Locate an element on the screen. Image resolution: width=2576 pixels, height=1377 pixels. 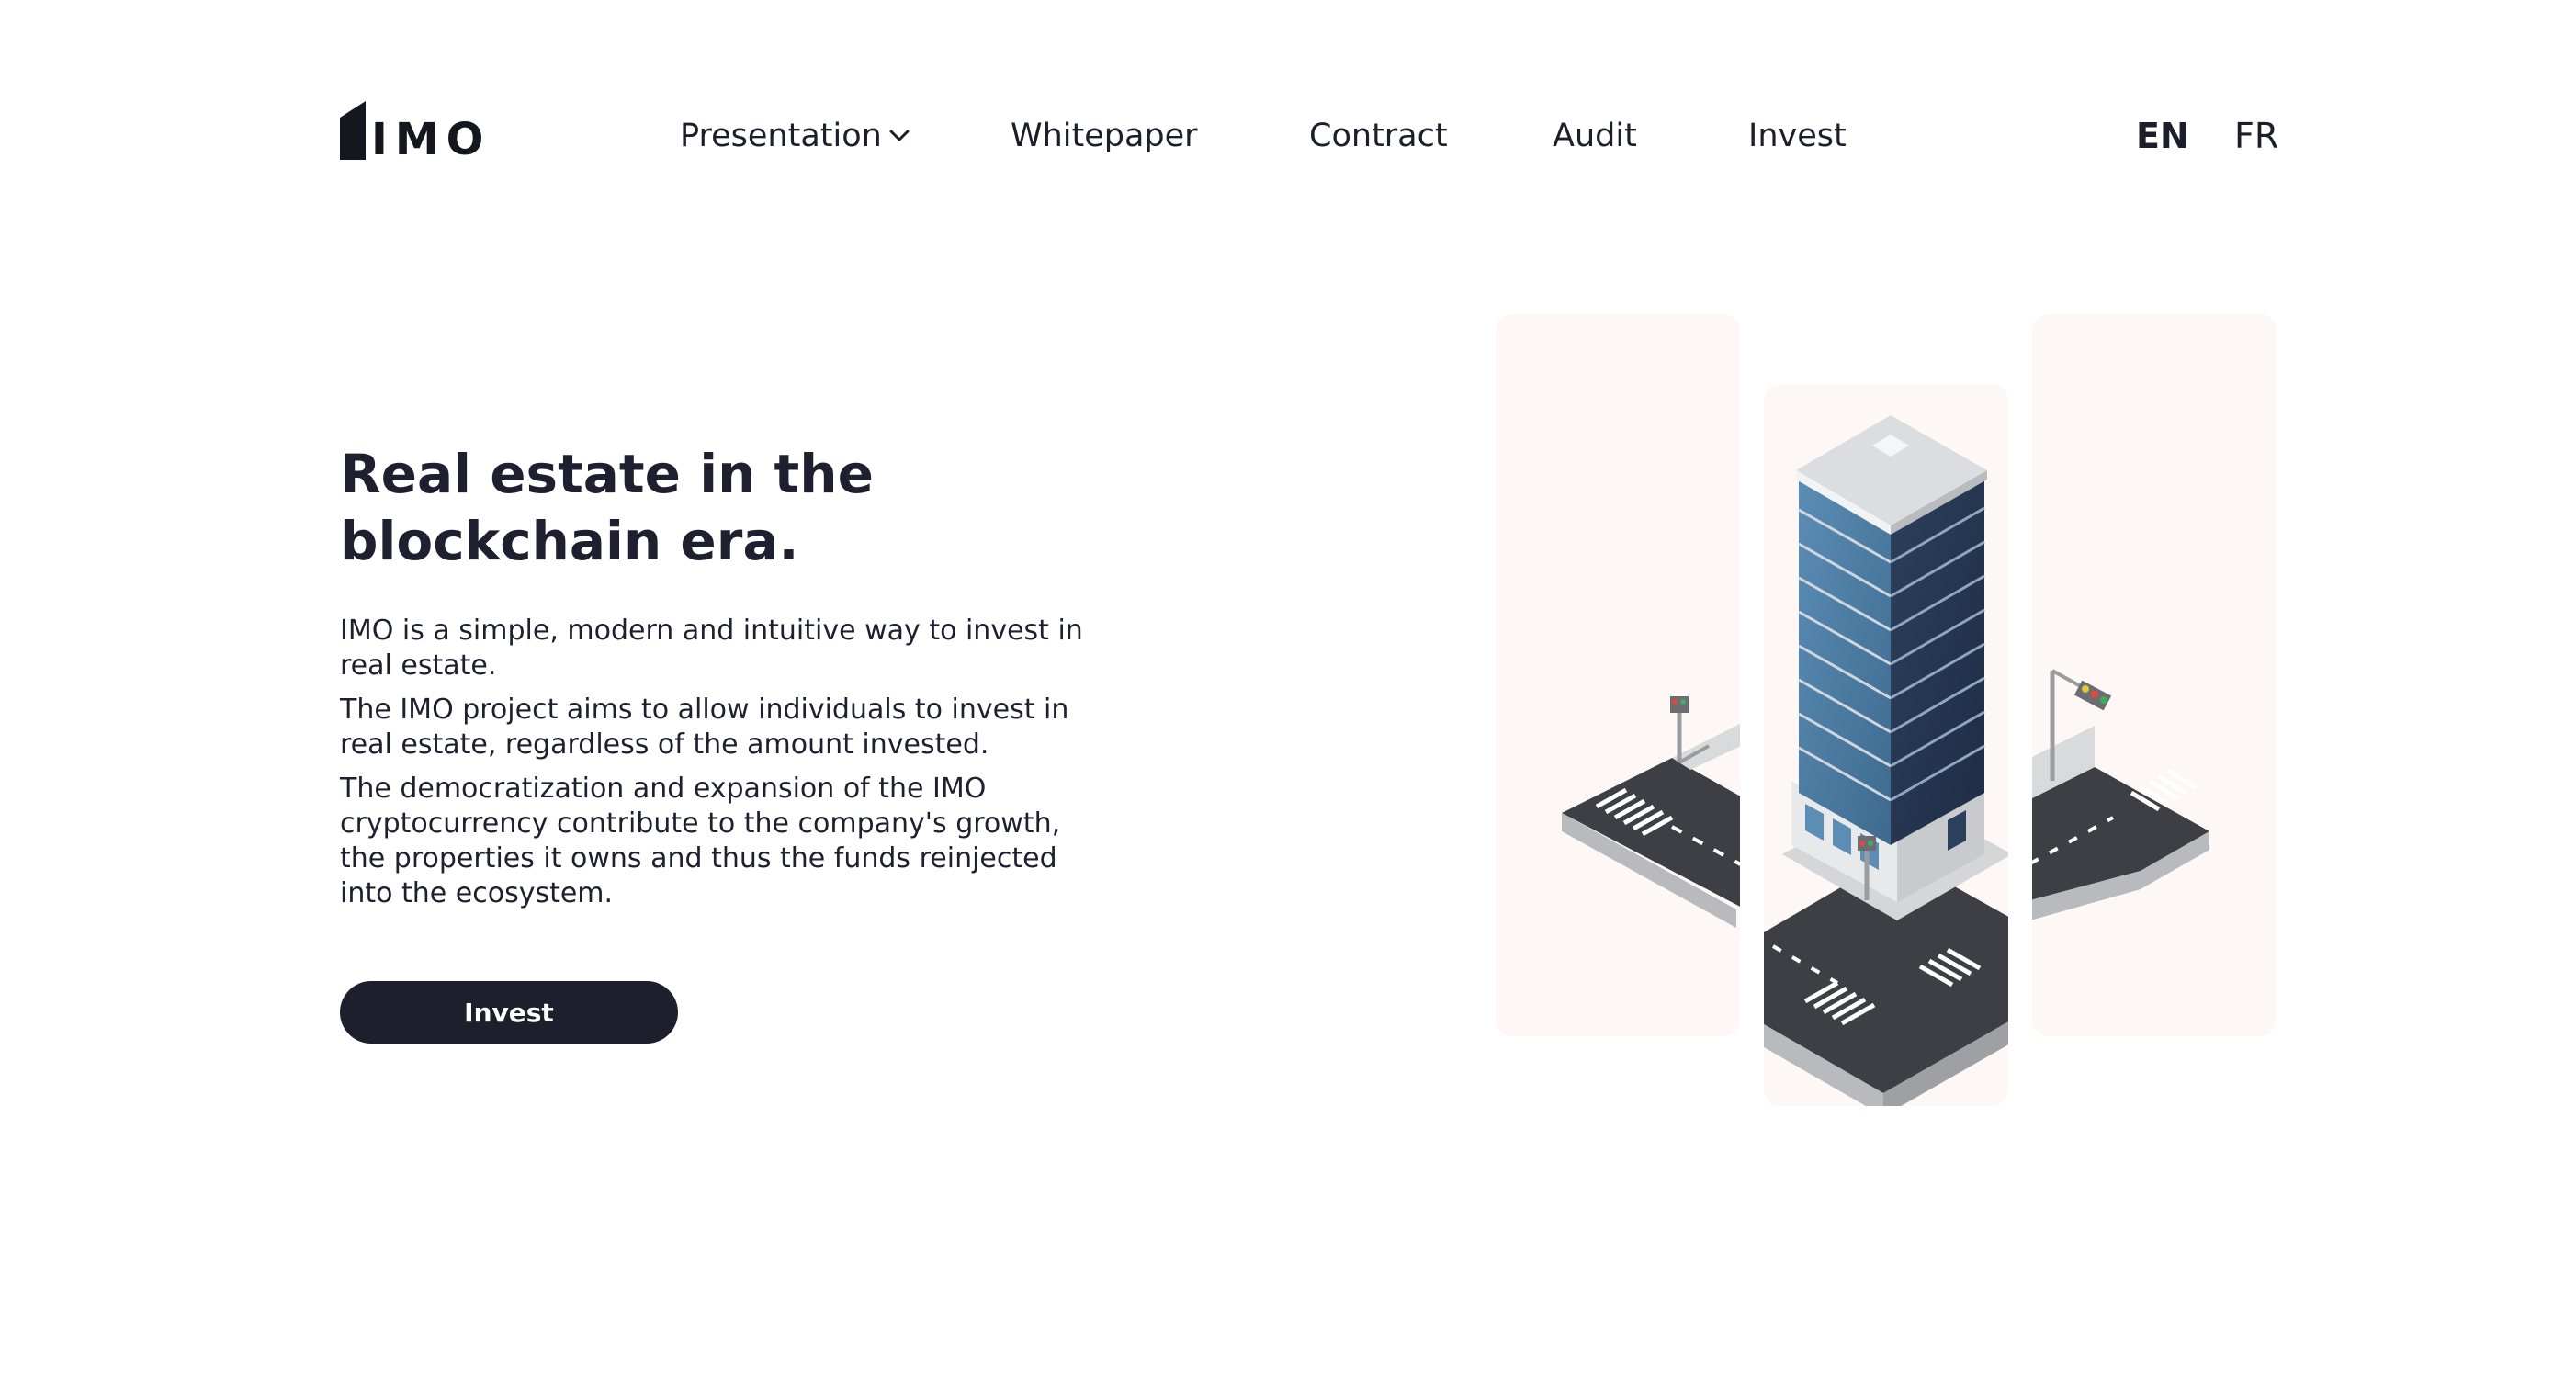
chevron-down-icon is located at coordinates (899, 136).